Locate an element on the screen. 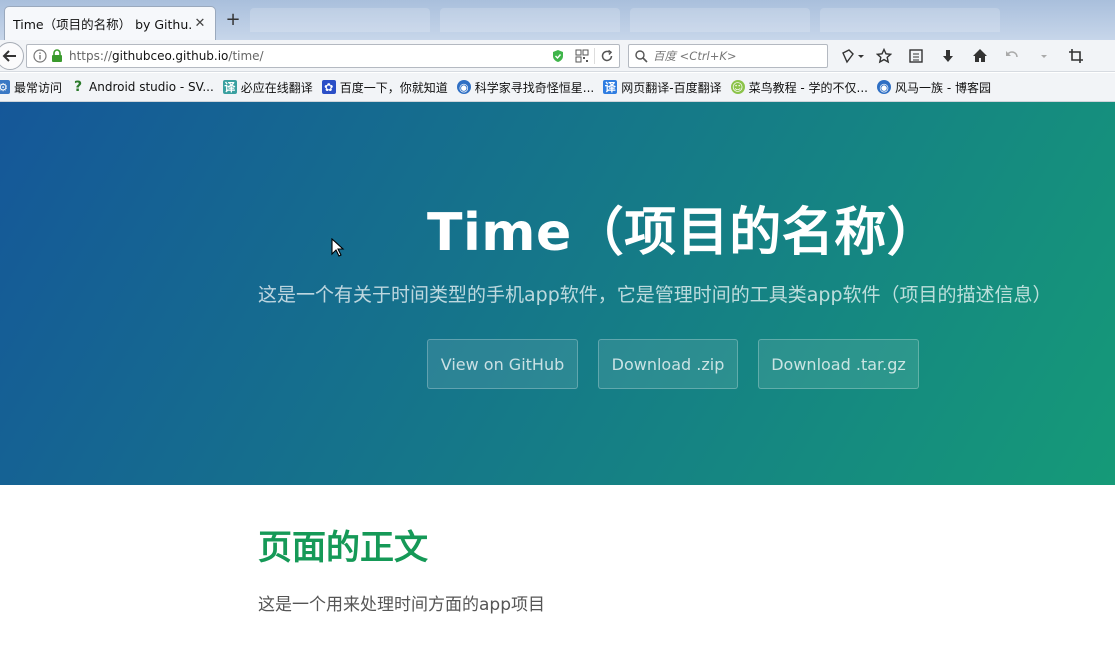 The width and height of the screenshot is (1115, 670). bookmark-bing-translate: 译 必应在线翻译 is located at coordinates (267, 87).